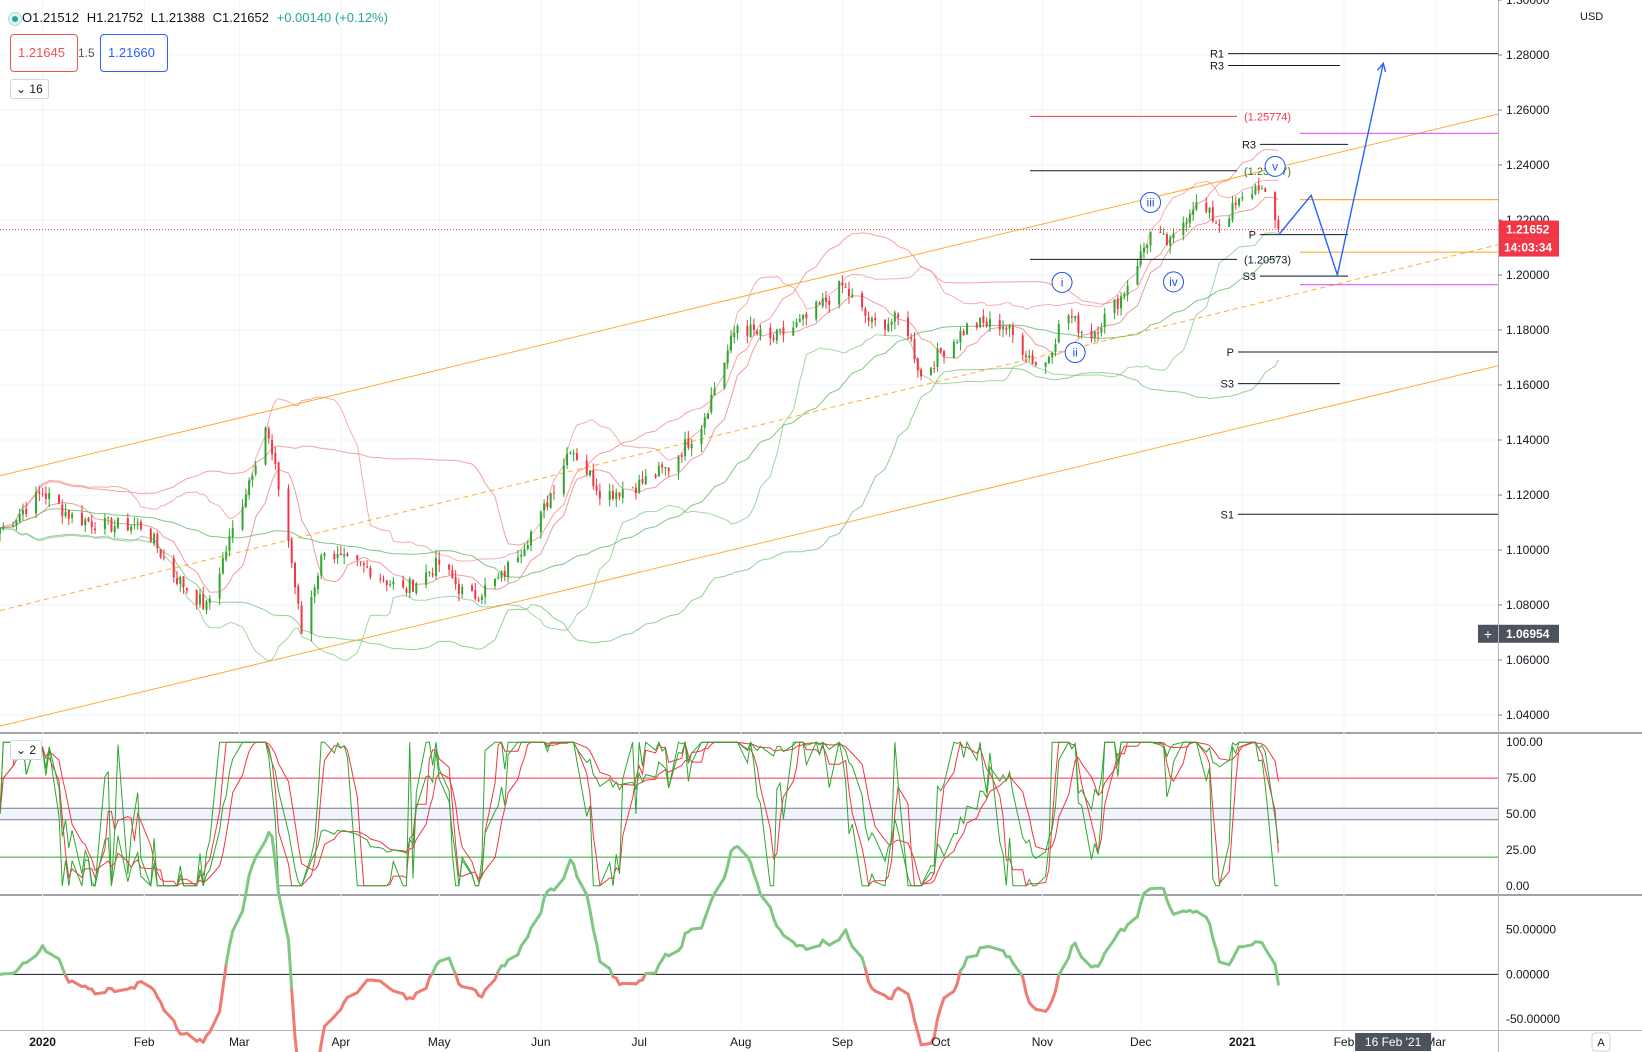 The image size is (1642, 1052). What do you see at coordinates (15, 19) in the screenshot?
I see `market-status-icon` at bounding box center [15, 19].